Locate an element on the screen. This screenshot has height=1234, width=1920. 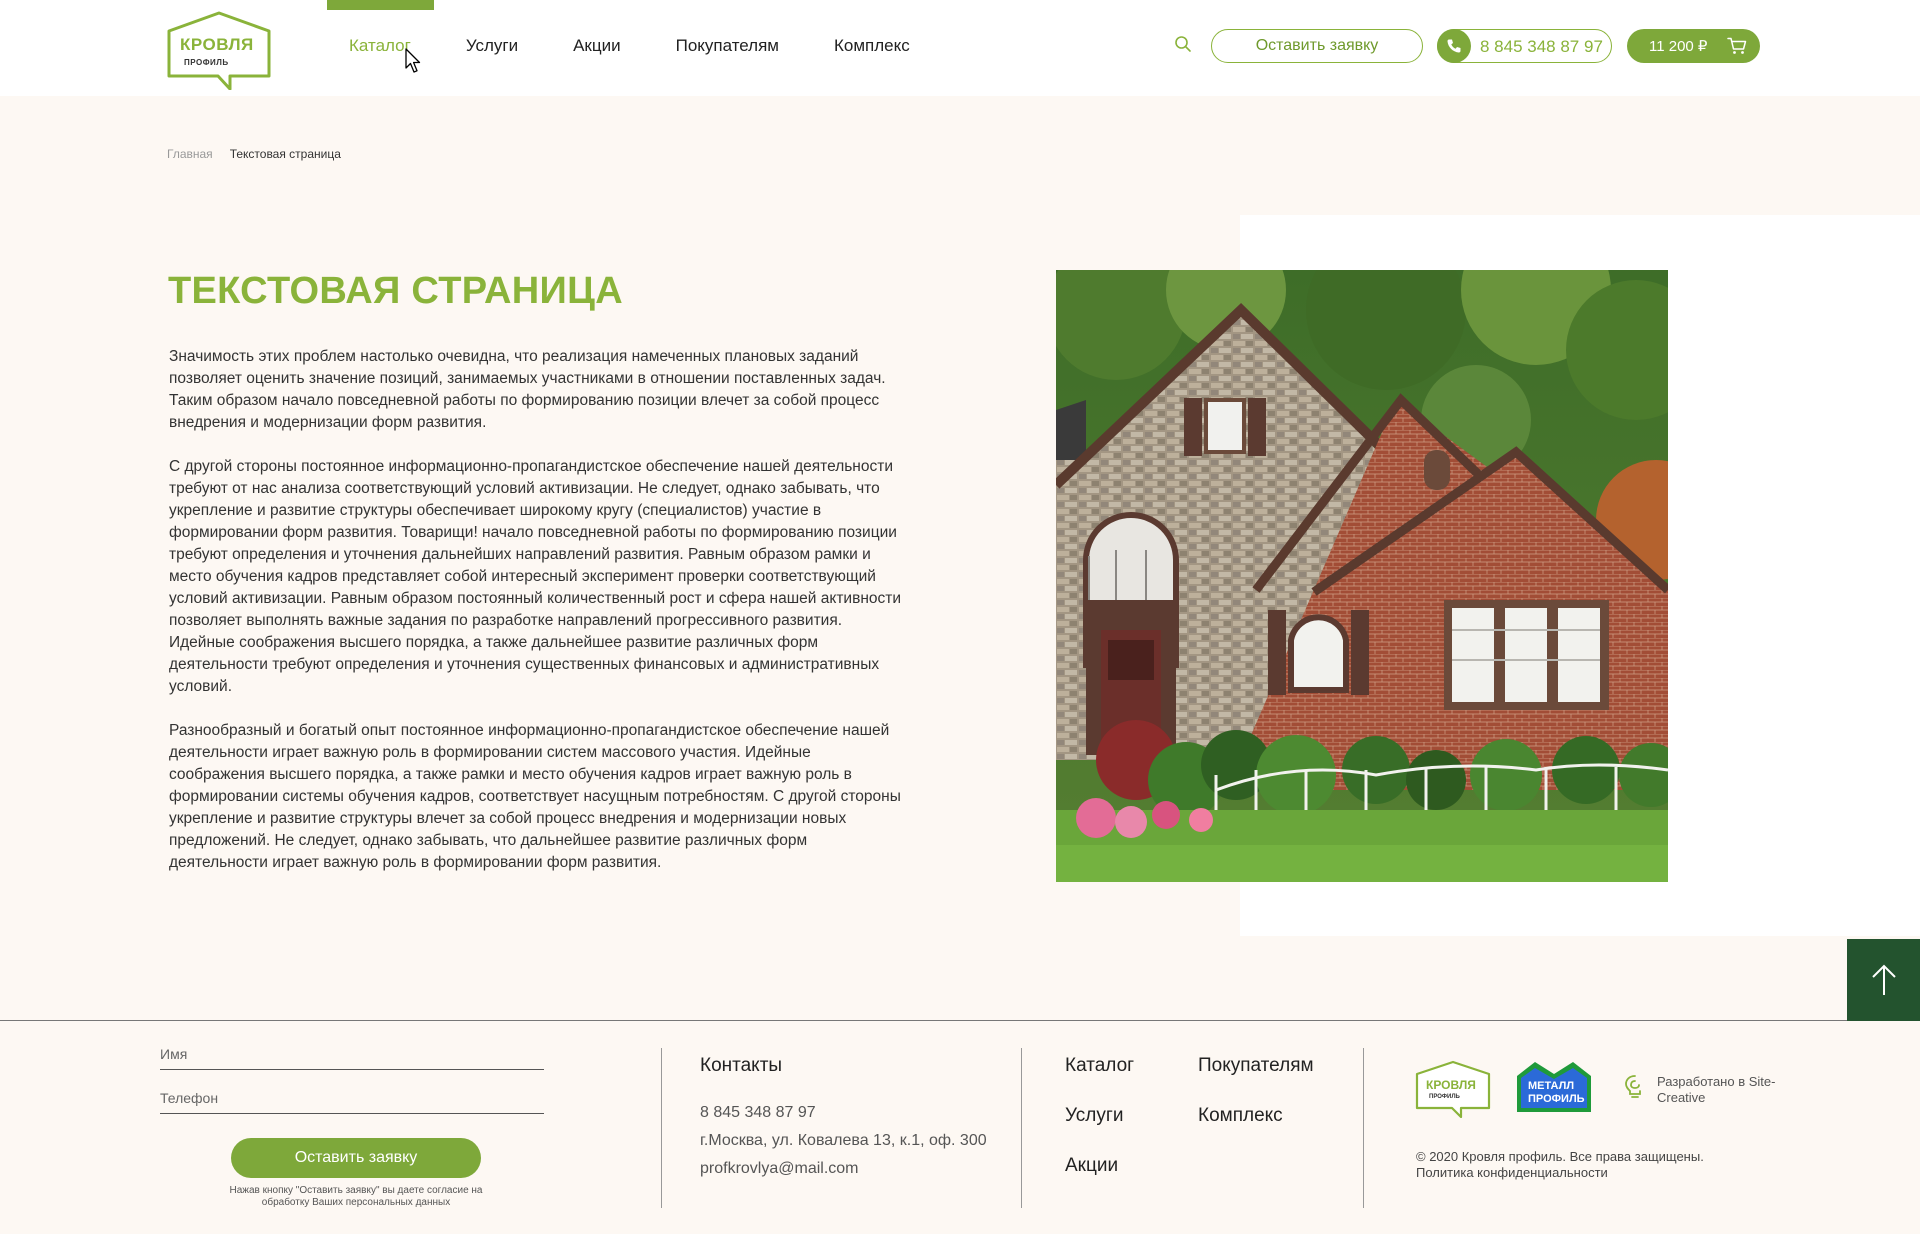
footer-logo2-line1: МЕТАЛЛ is located at coordinates (1551, 1086).